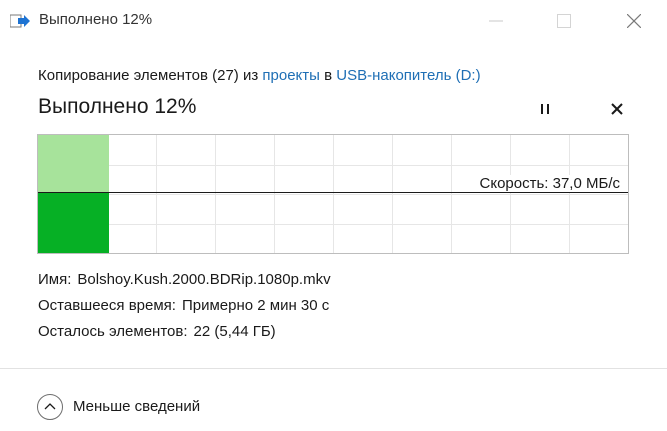 The image size is (667, 431). I want to click on speed-label: Скорость: 37,0 МБ/с, so click(549, 183).